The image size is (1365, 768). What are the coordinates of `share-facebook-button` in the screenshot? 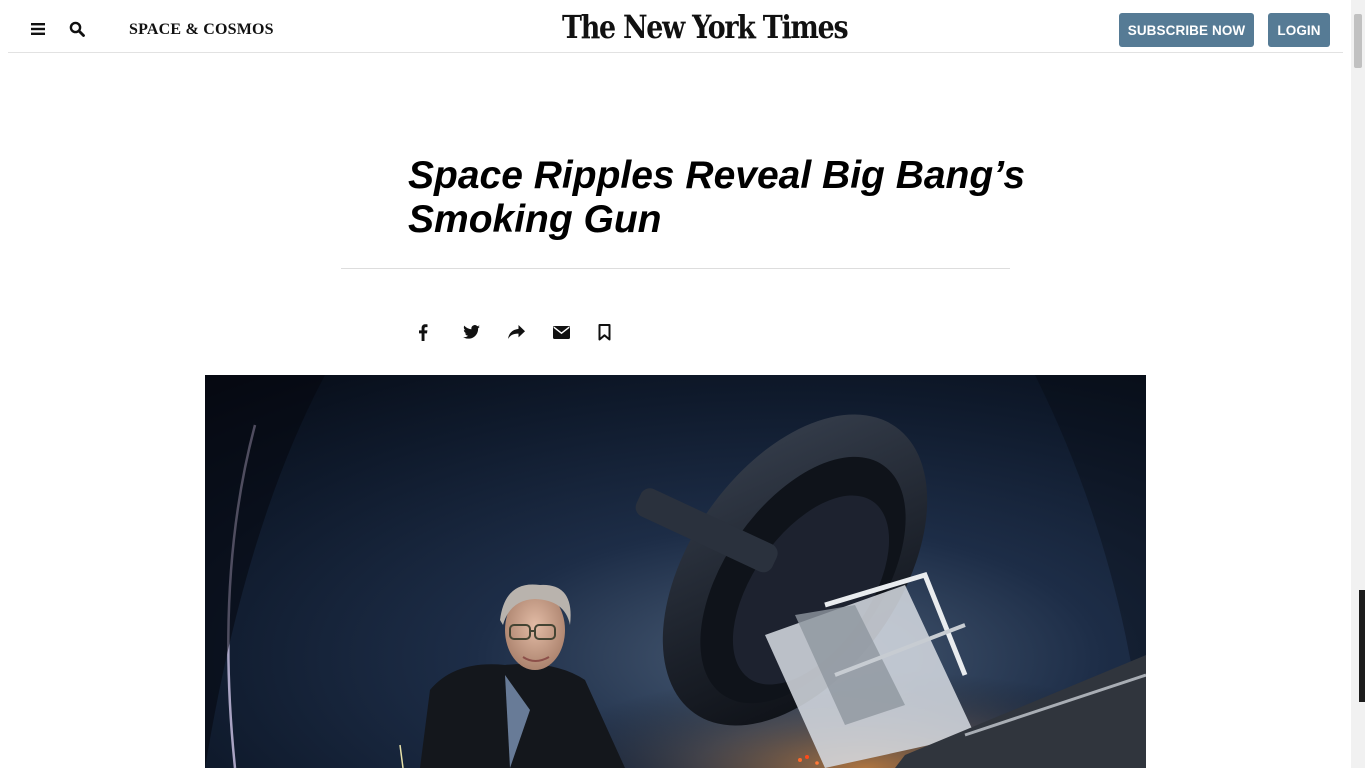 It's located at (423, 332).